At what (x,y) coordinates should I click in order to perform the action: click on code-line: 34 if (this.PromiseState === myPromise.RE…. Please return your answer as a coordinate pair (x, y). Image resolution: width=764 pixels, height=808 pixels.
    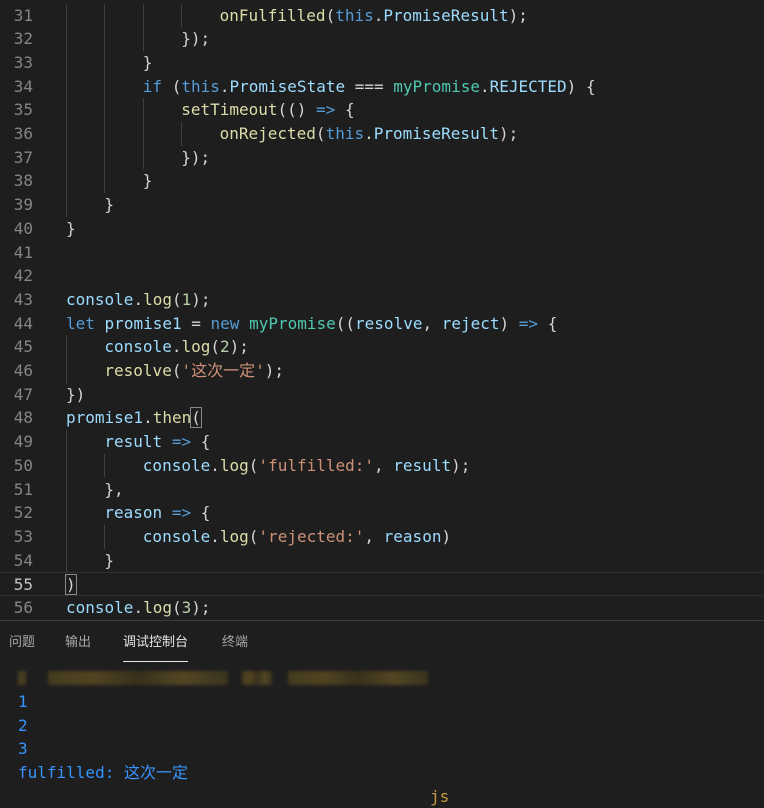
    Looking at the image, I should click on (382, 86).